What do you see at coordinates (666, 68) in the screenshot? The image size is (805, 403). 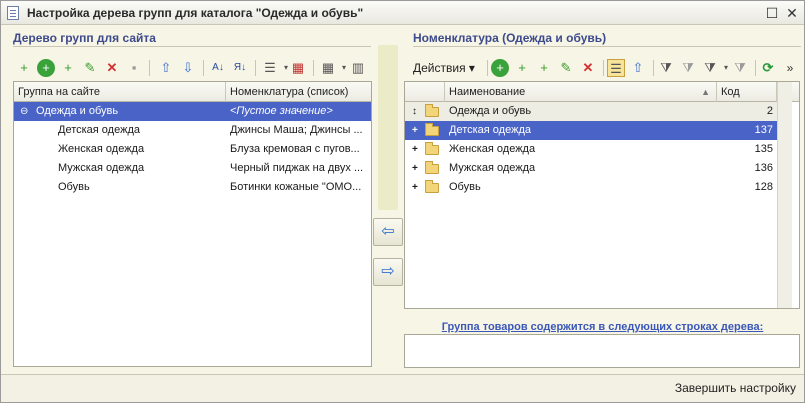 I see `filter-icon: ⧩` at bounding box center [666, 68].